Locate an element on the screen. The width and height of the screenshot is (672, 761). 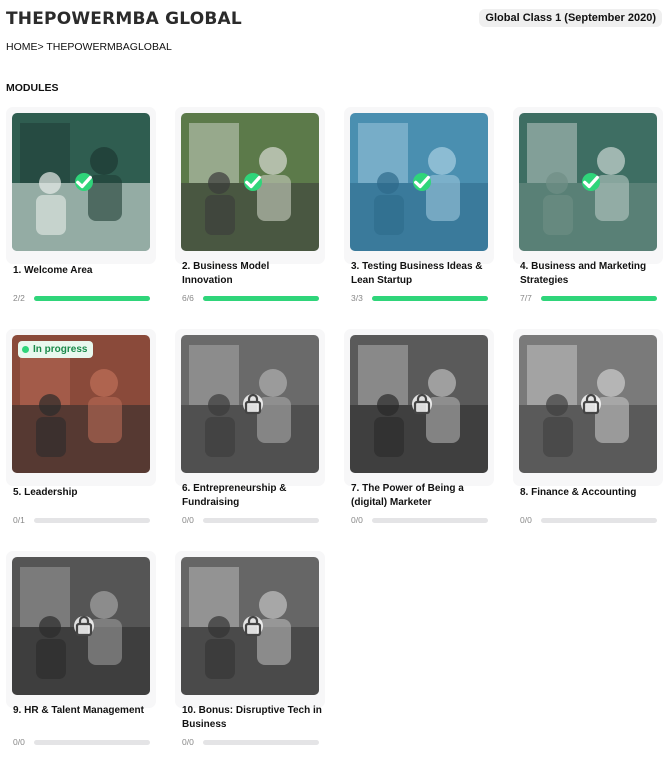
module-title: 4. Business and Marketing Strategies is located at coordinates (590, 274).